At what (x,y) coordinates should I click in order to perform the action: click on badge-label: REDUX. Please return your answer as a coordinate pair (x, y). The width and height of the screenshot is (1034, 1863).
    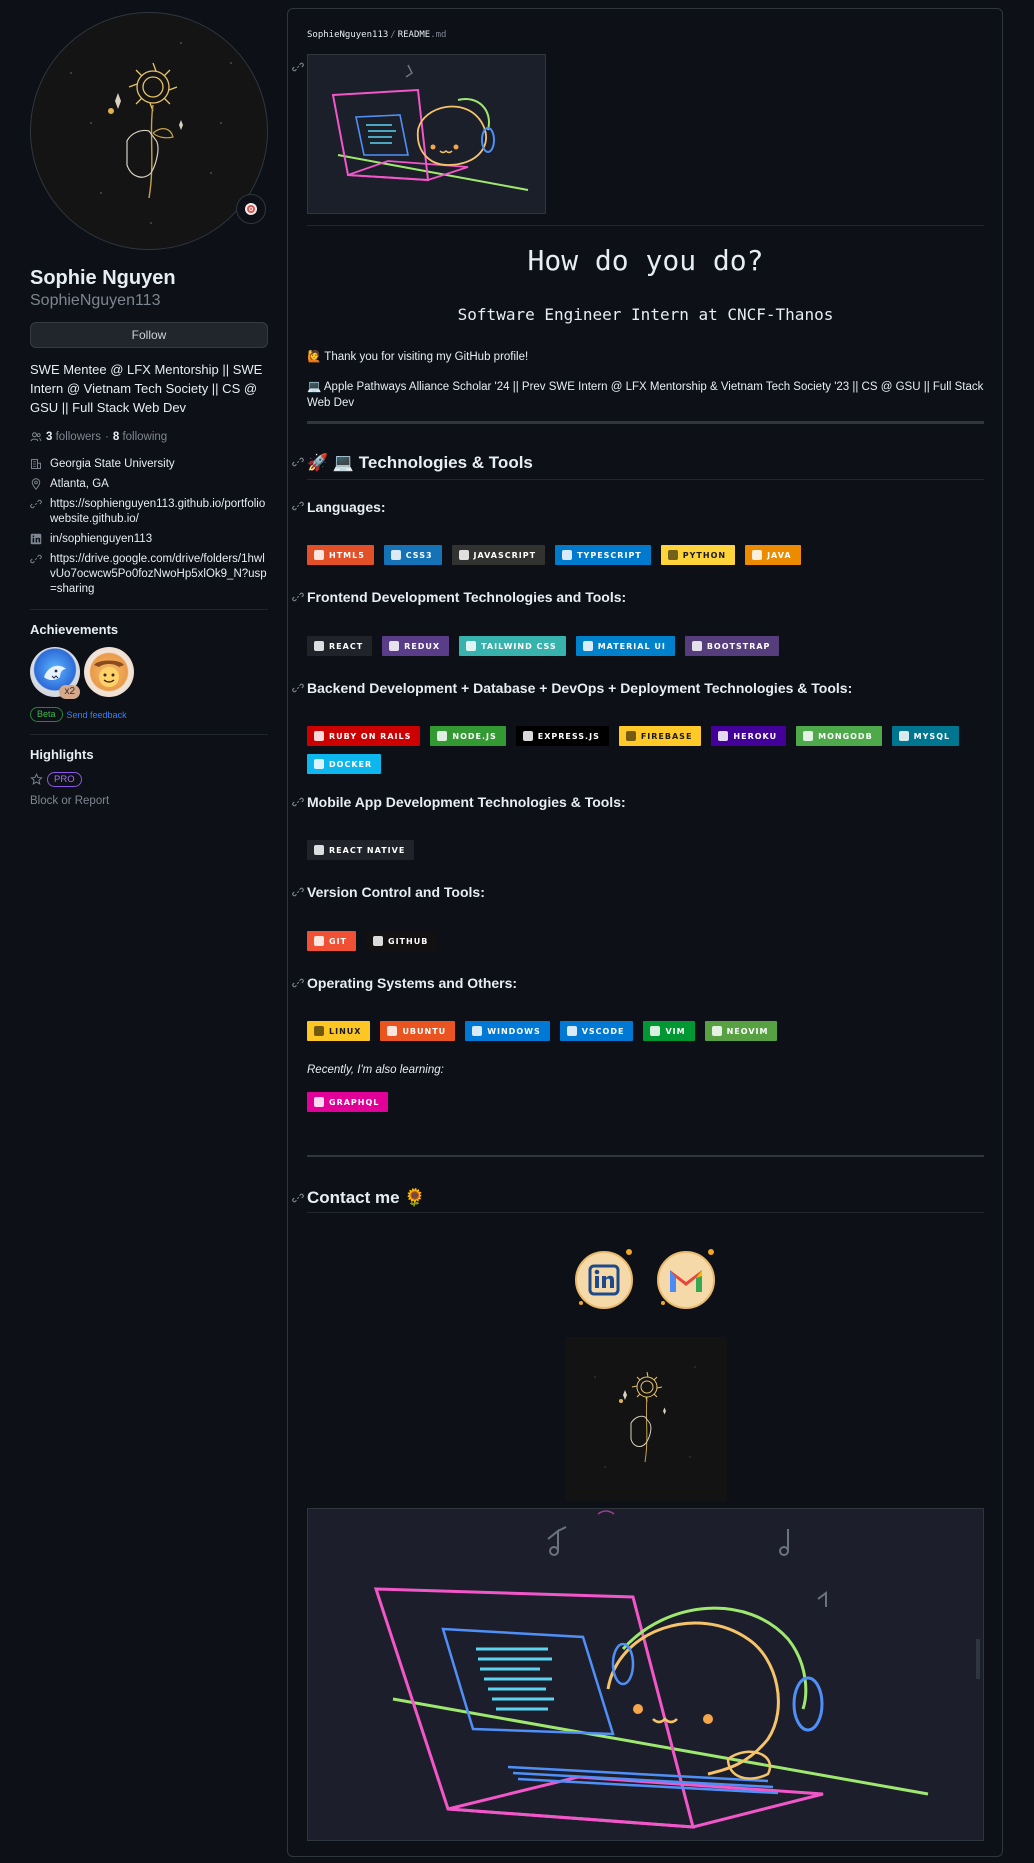
    Looking at the image, I should click on (422, 646).